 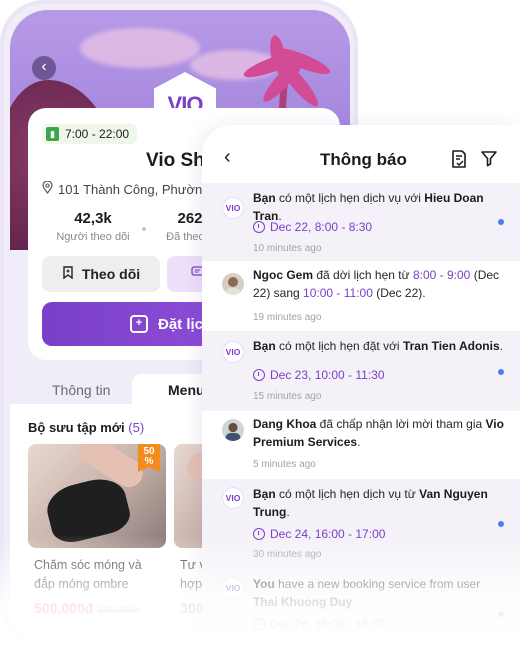 I want to click on follow-button: Theo dõi, so click(x=101, y=274).